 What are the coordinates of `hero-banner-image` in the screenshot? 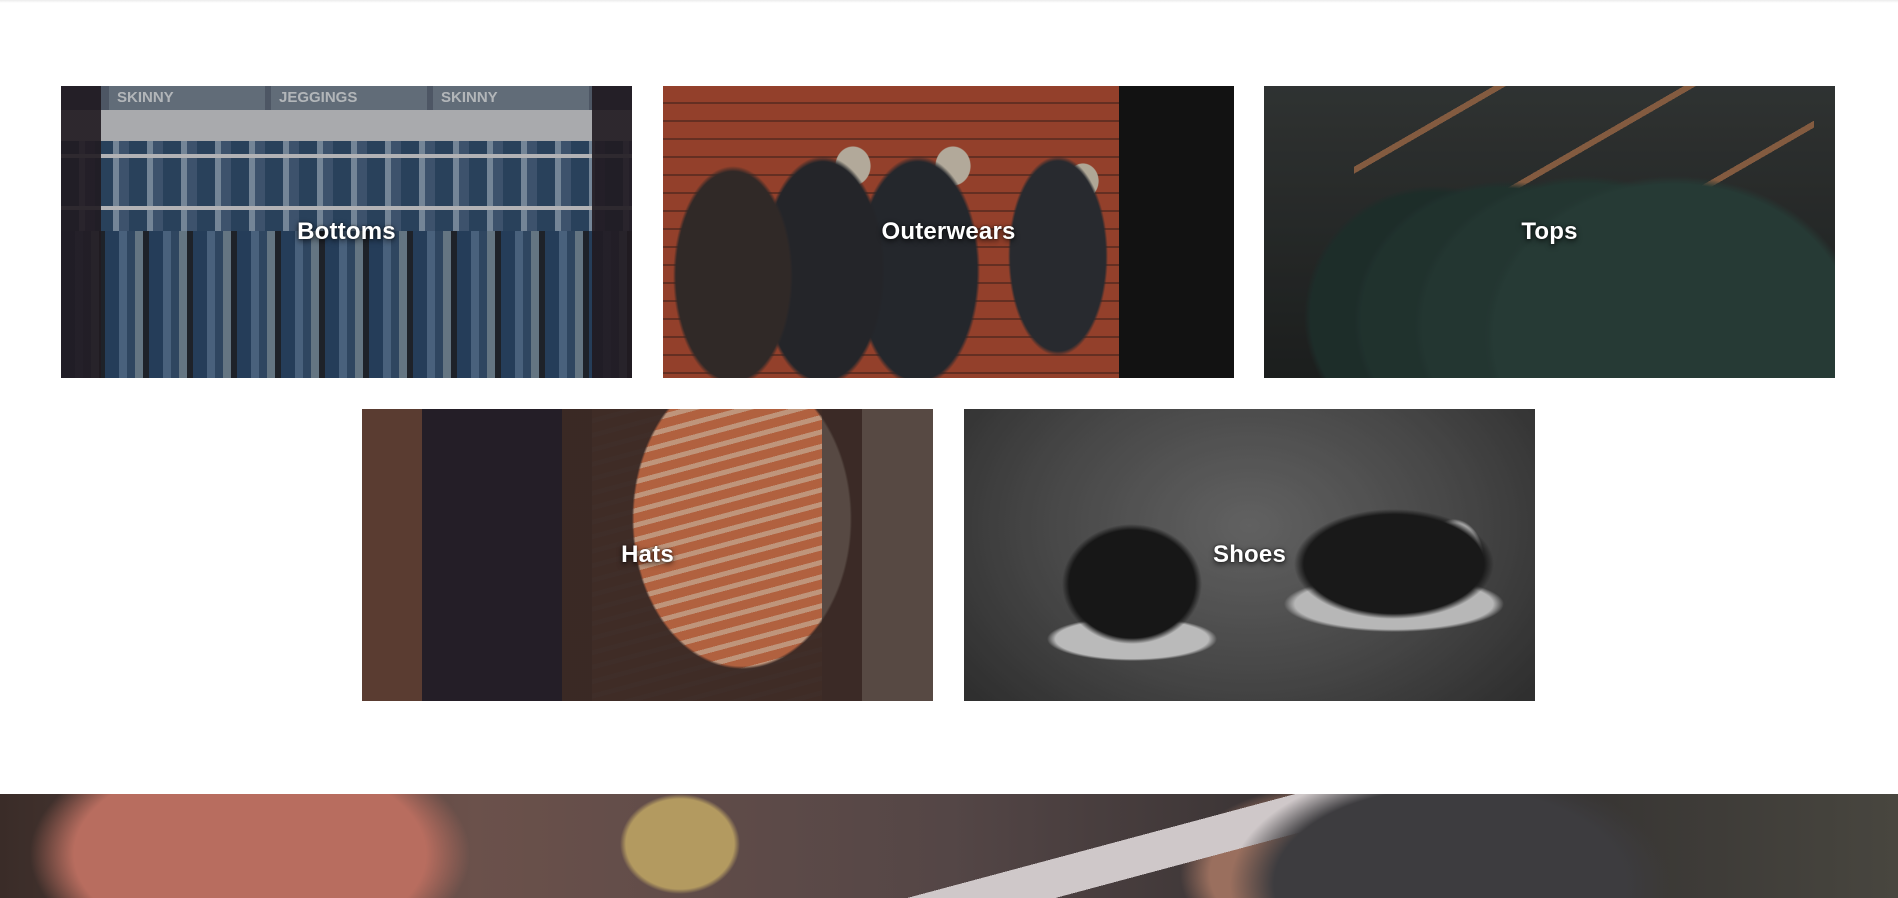 It's located at (949, 846).